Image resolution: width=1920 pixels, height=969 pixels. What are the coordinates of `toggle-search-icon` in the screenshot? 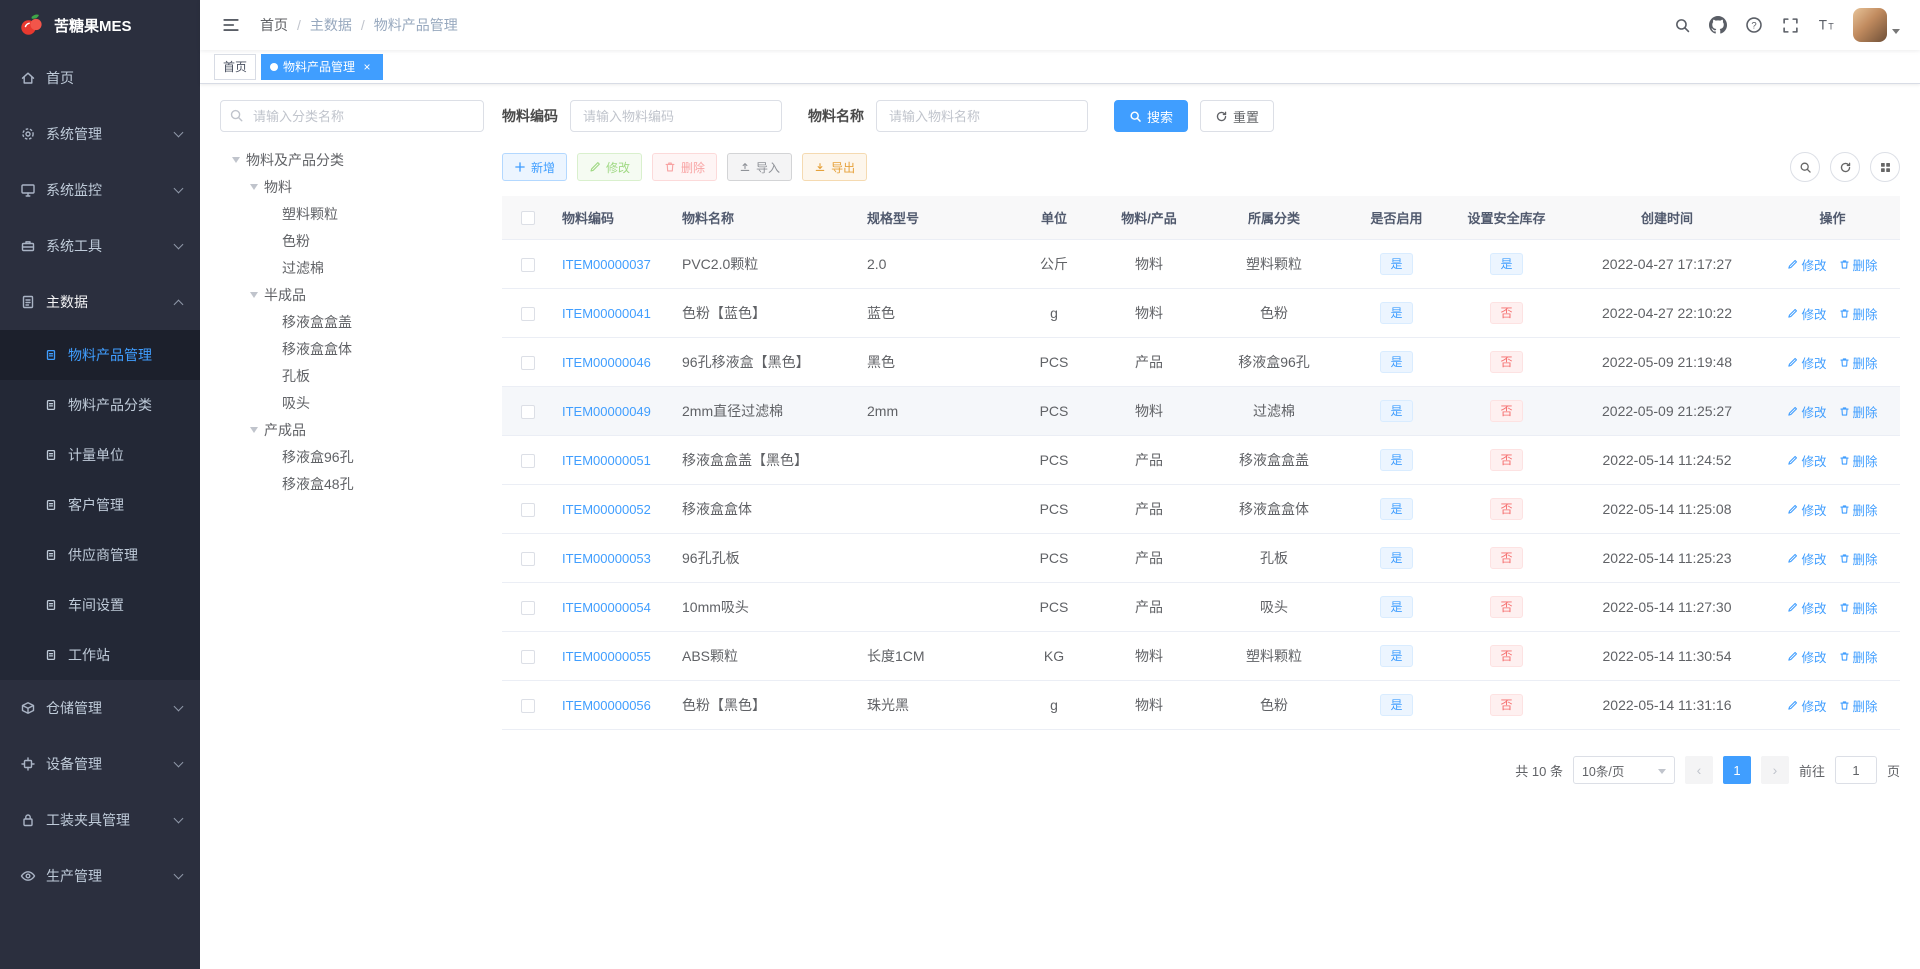 It's located at (1805, 167).